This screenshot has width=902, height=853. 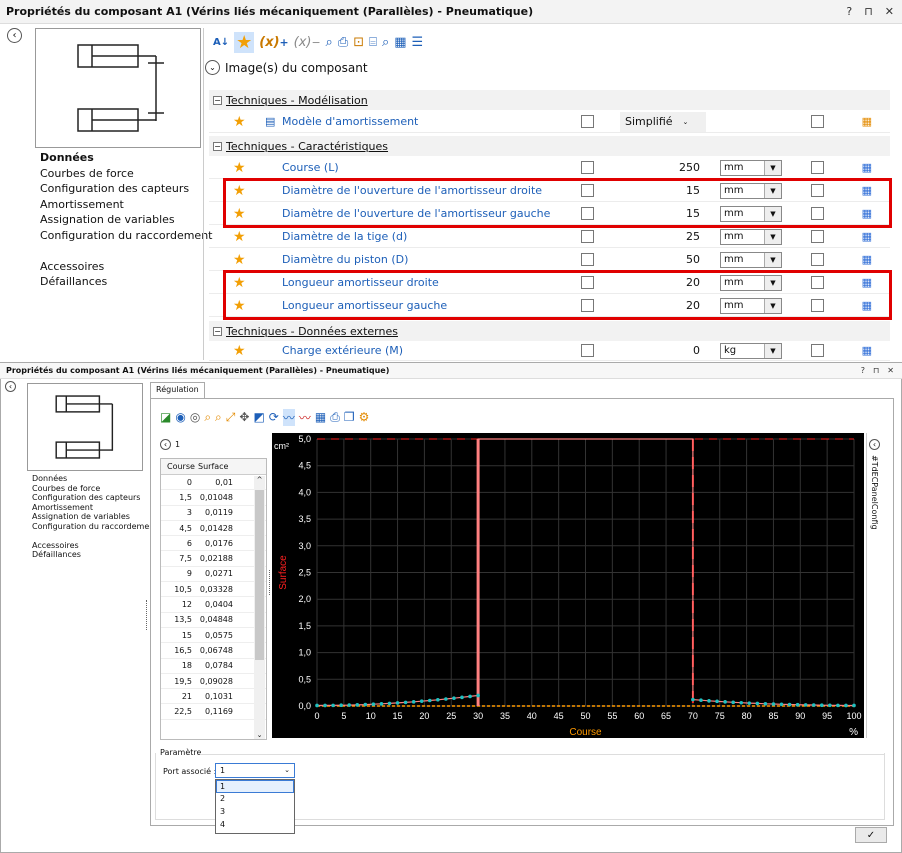 I want to click on pin-button: ⊓, so click(x=876, y=370).